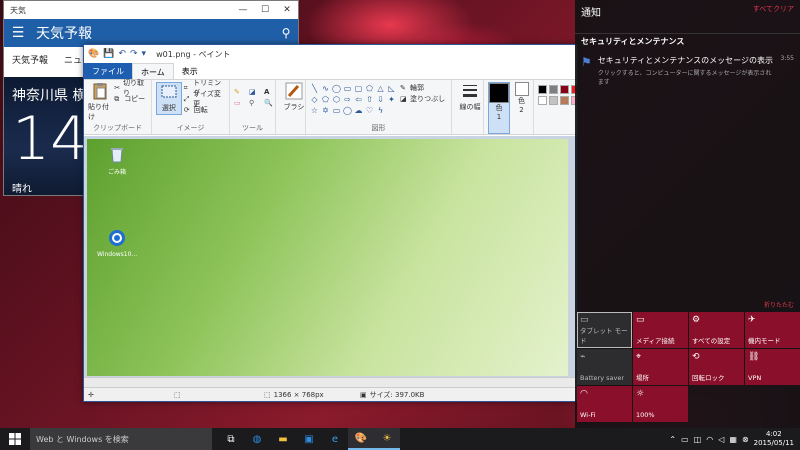 This screenshot has width=800, height=450. What do you see at coordinates (380, 88) in the screenshot?
I see `triangle-shape-icon: △` at bounding box center [380, 88].